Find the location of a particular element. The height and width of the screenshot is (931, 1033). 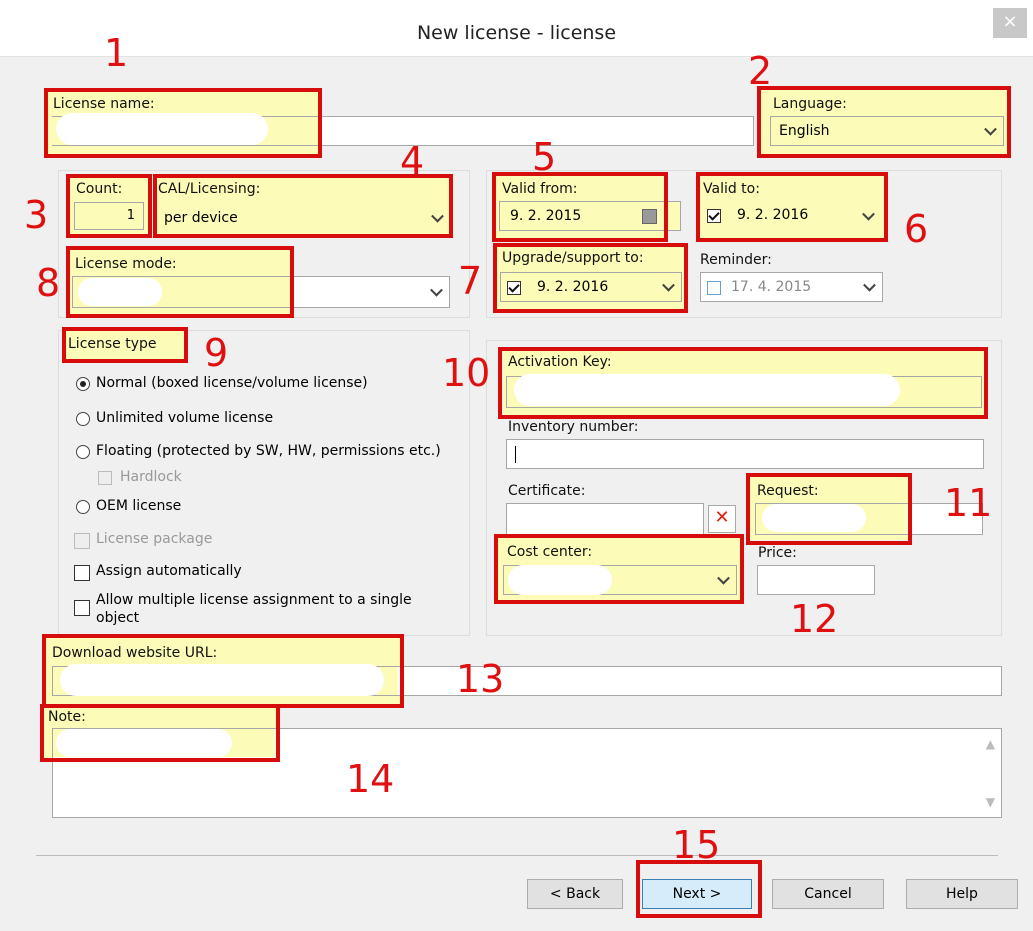

annotation-number-12: 12 is located at coordinates (814, 619).